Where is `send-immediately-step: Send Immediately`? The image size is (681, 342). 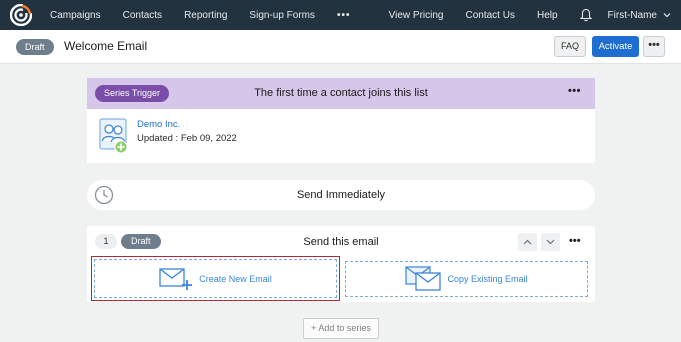 send-immediately-step: Send Immediately is located at coordinates (341, 195).